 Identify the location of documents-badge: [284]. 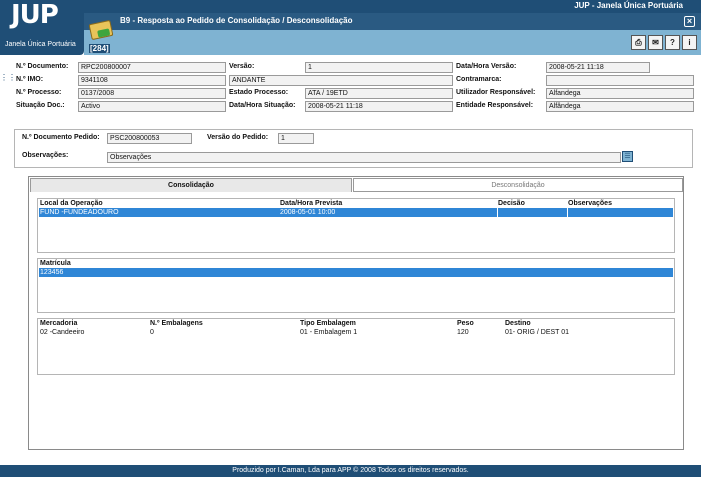
(102, 36).